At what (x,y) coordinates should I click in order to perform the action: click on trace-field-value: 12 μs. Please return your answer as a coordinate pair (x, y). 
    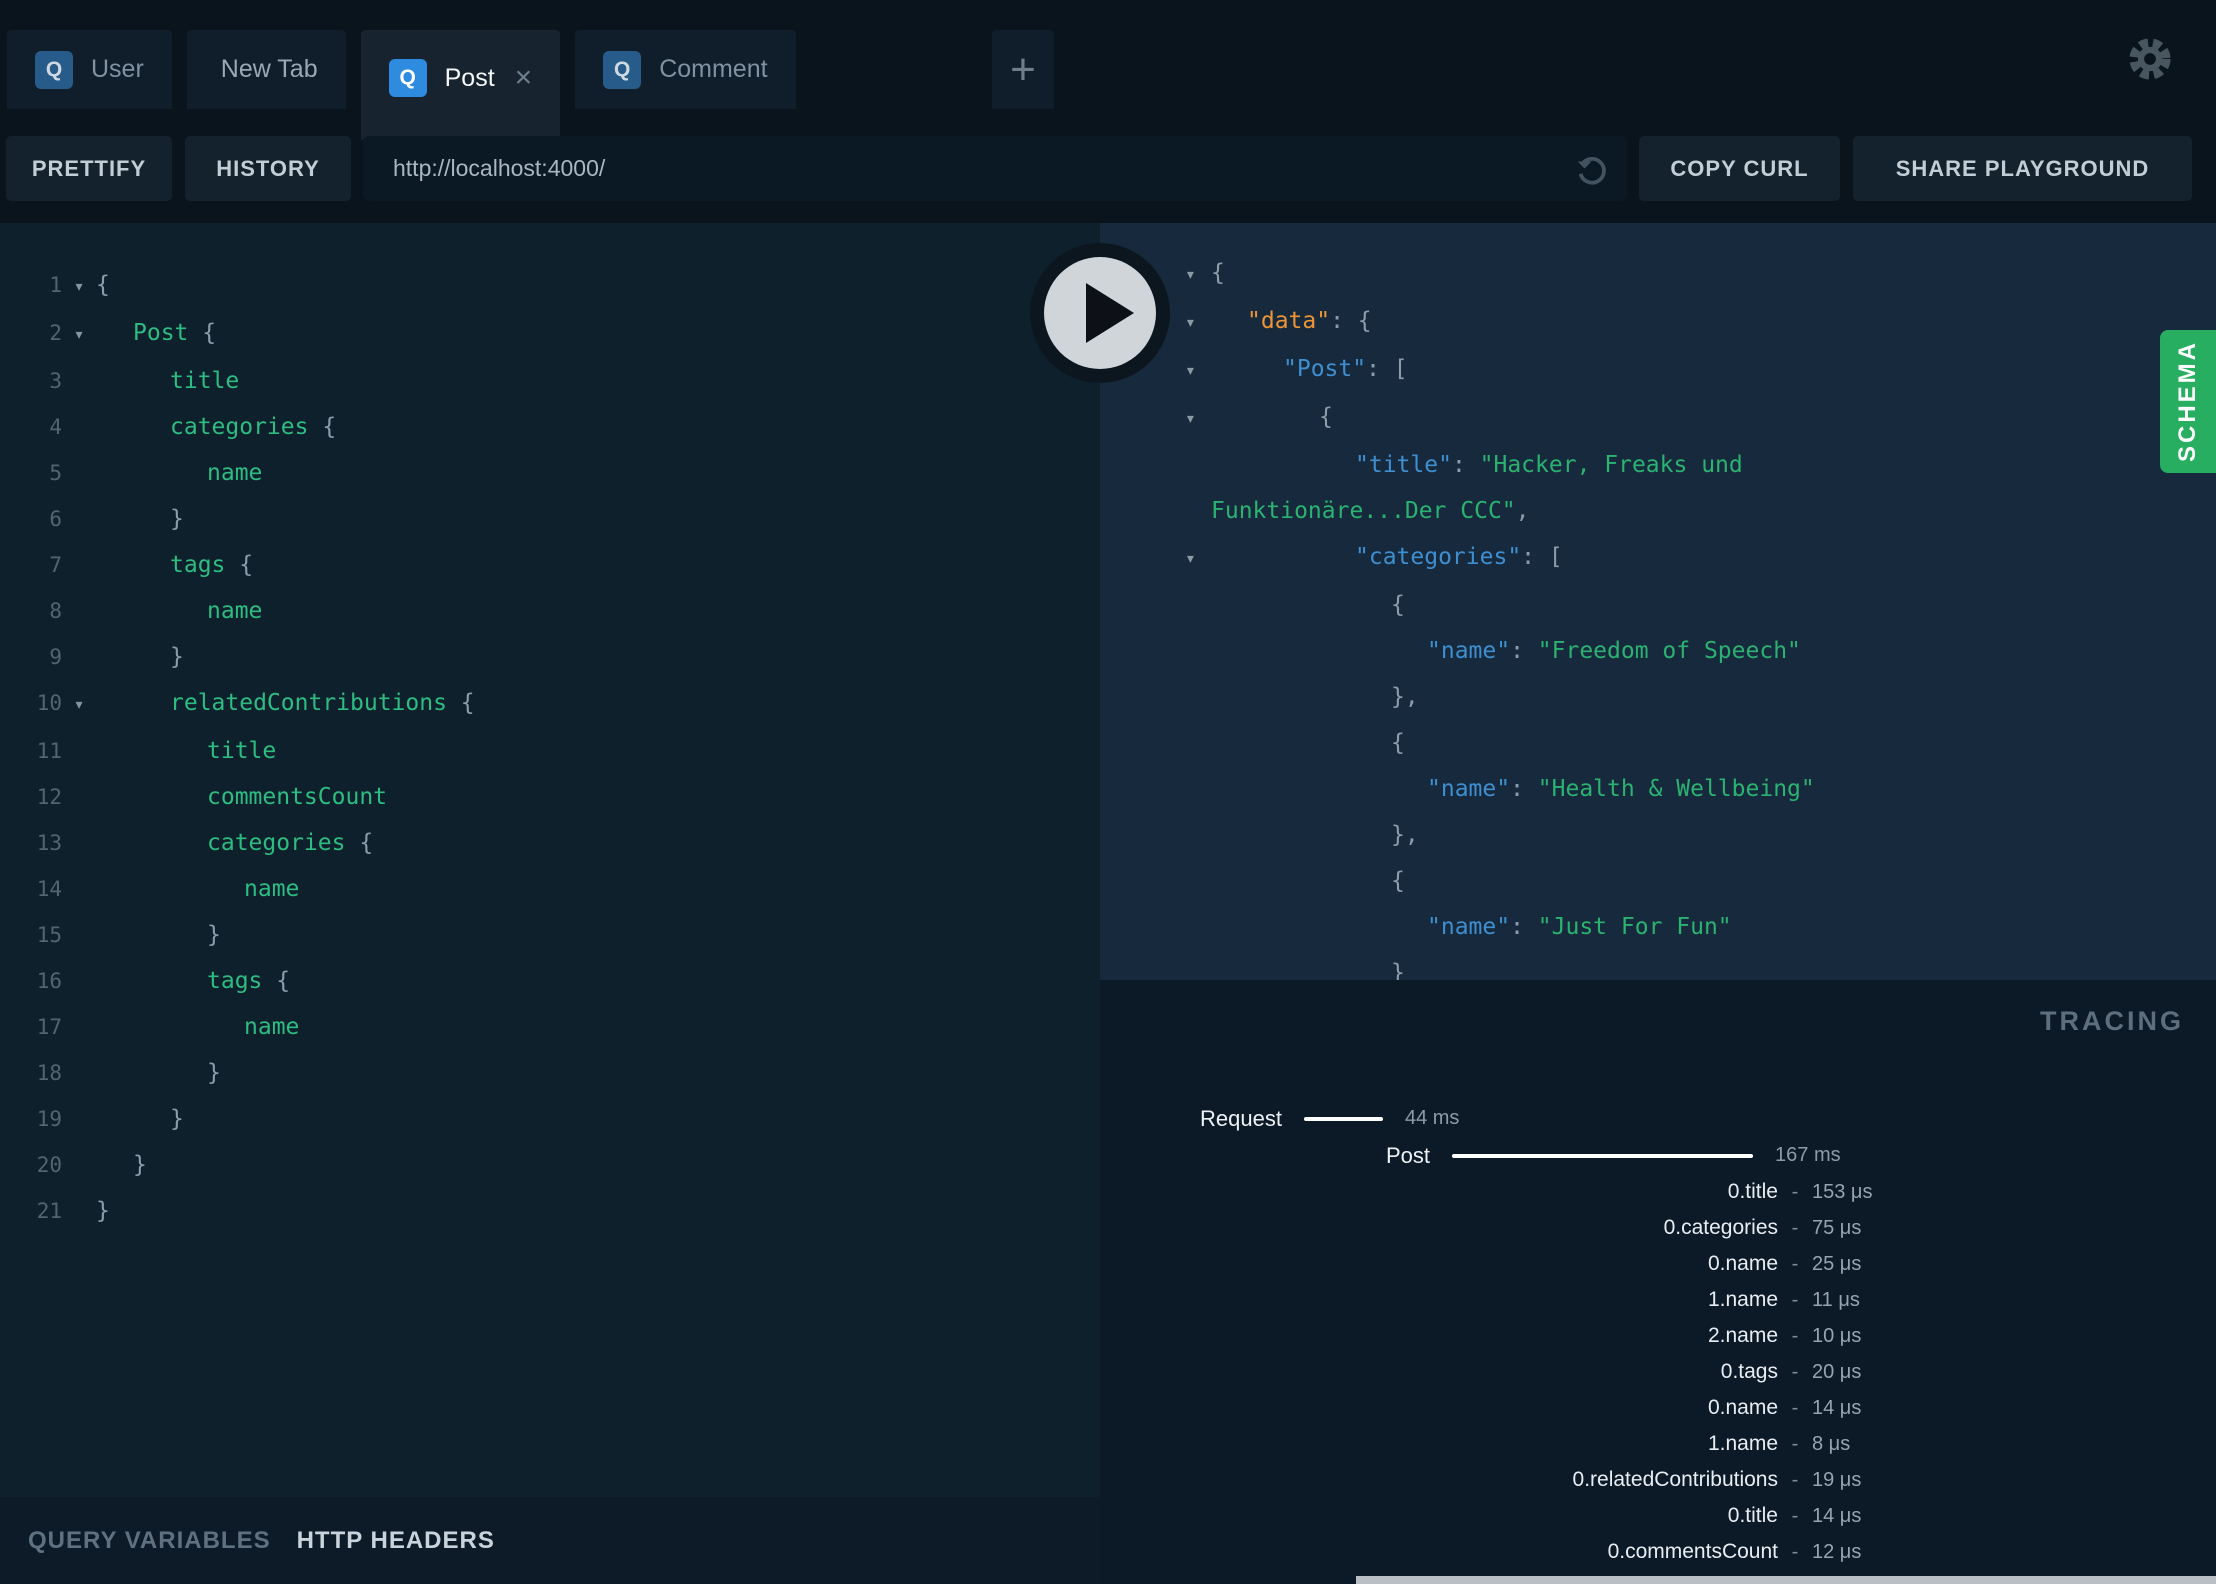
    Looking at the image, I should click on (1837, 1551).